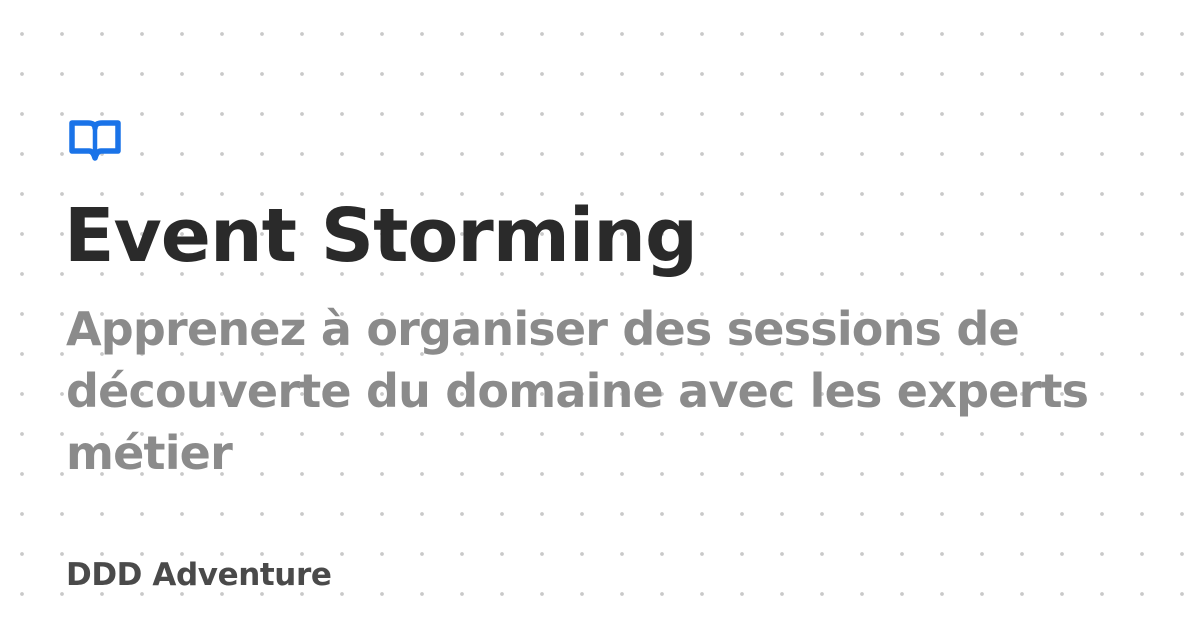  Describe the element at coordinates (199, 575) in the screenshot. I see `site-brand: DDD Adventure` at that location.